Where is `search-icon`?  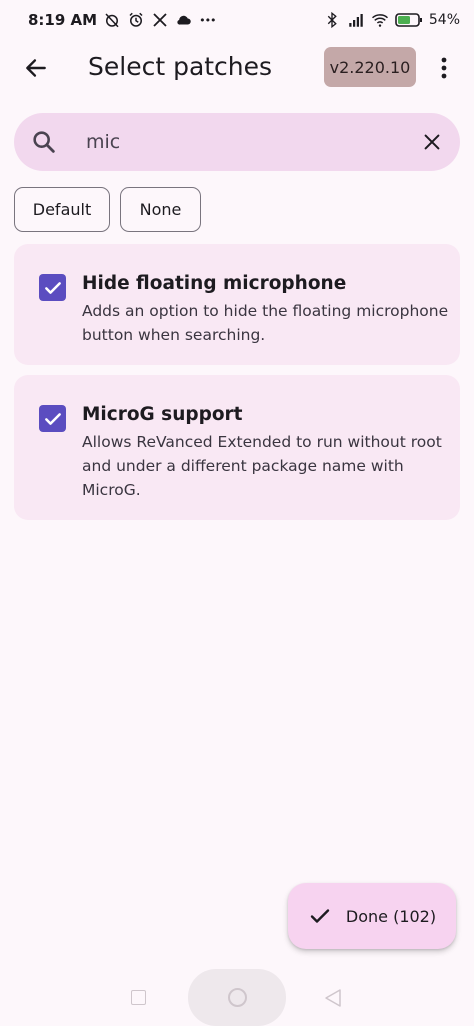
search-icon is located at coordinates (44, 142).